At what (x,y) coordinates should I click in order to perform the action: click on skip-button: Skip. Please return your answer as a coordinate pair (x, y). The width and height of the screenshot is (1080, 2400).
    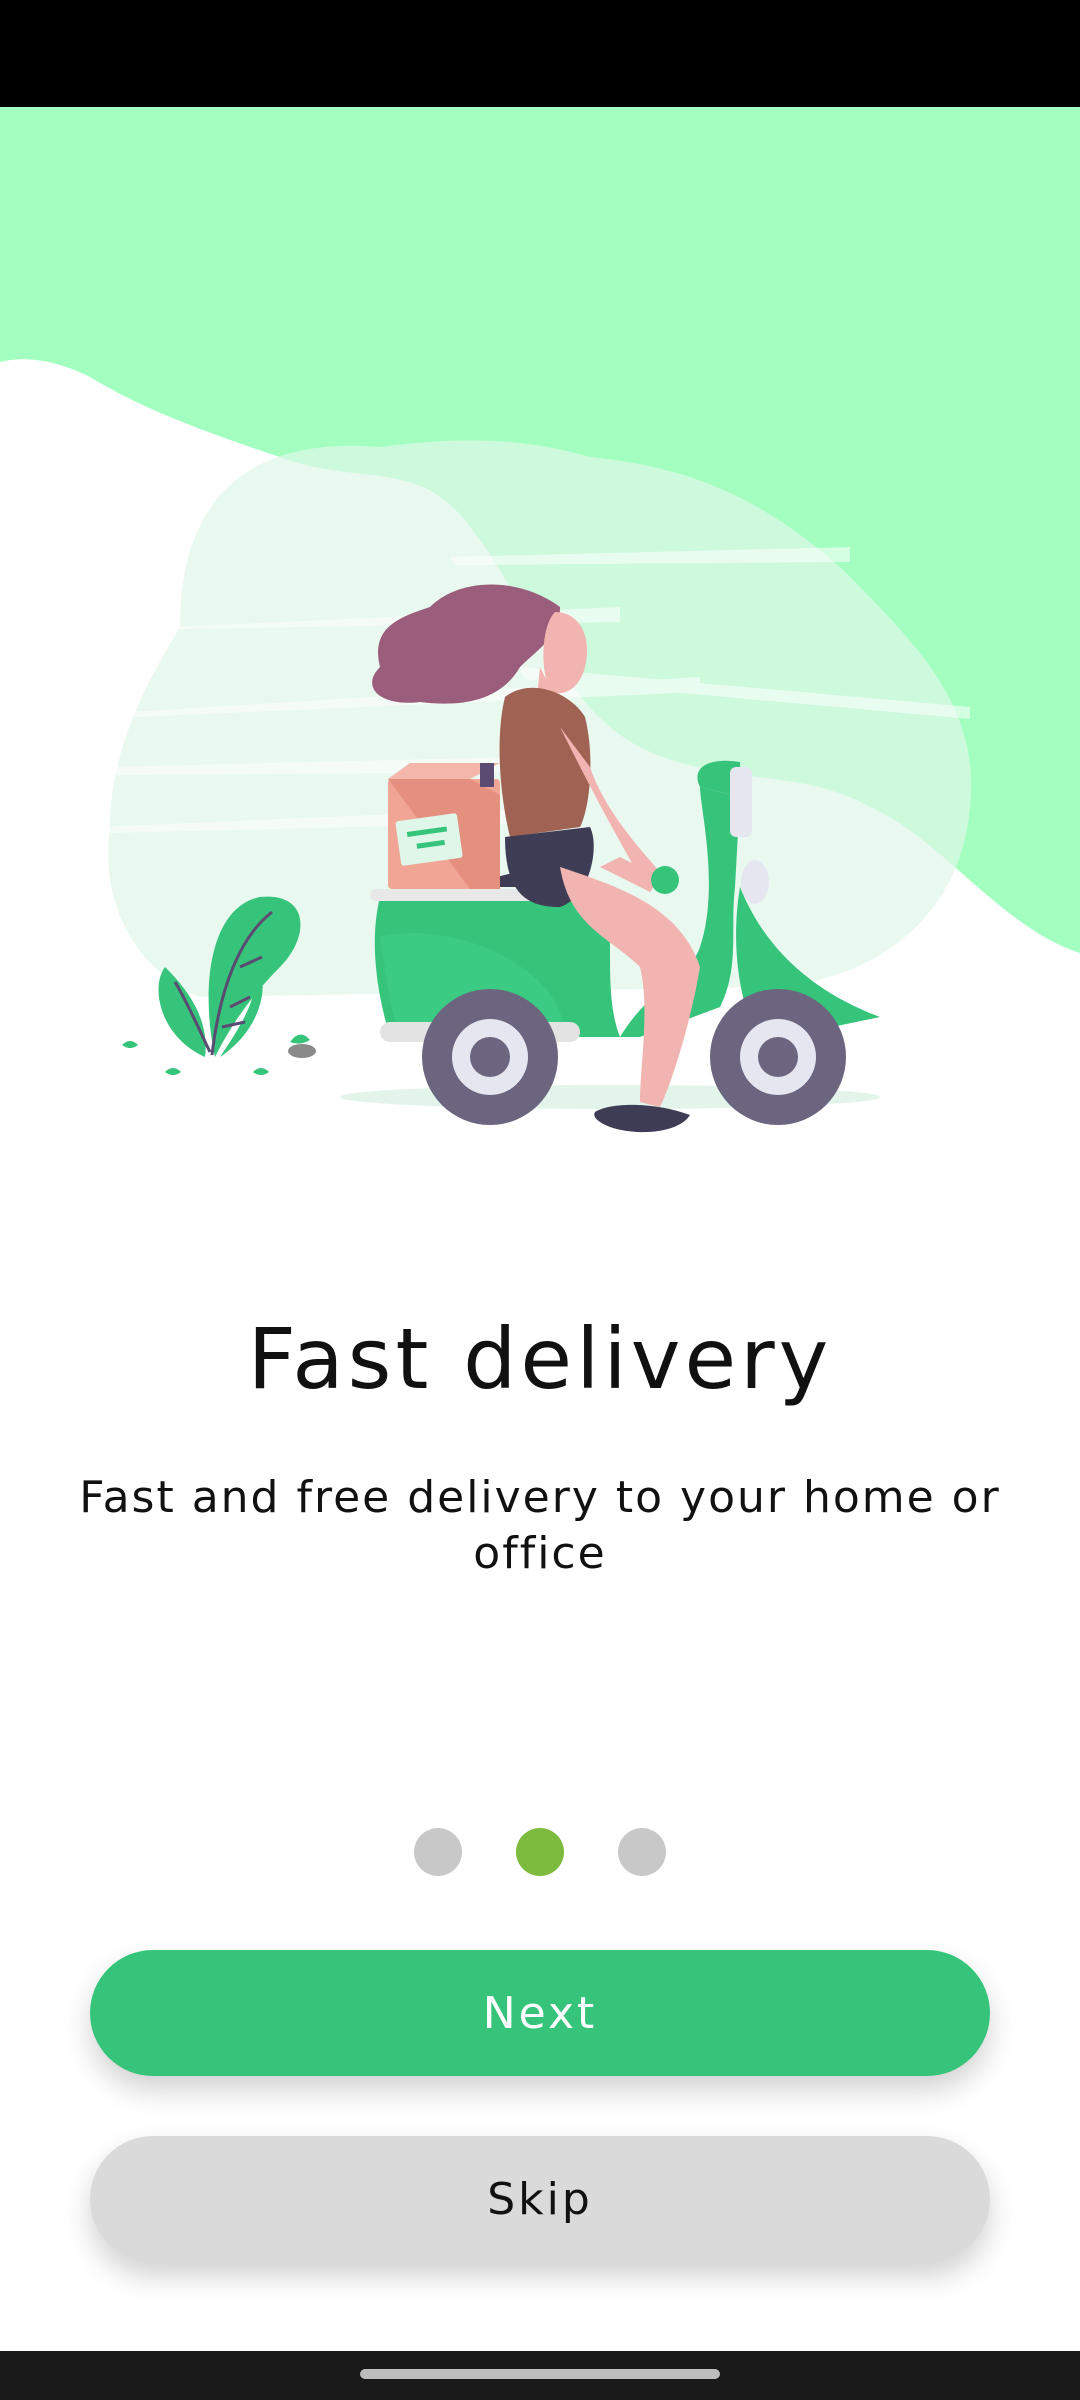
    Looking at the image, I should click on (540, 2199).